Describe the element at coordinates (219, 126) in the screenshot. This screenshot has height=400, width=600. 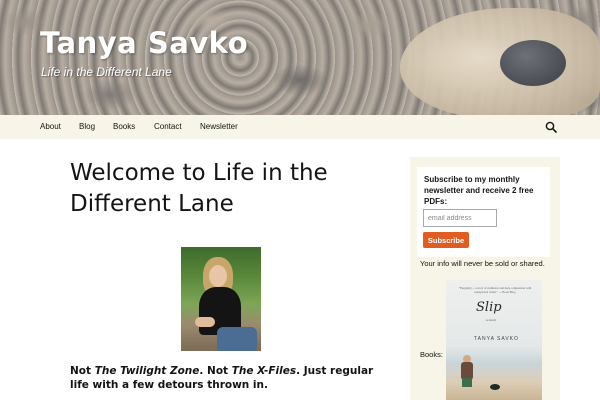
I see `nav-item-newsletter: Newsletter` at that location.